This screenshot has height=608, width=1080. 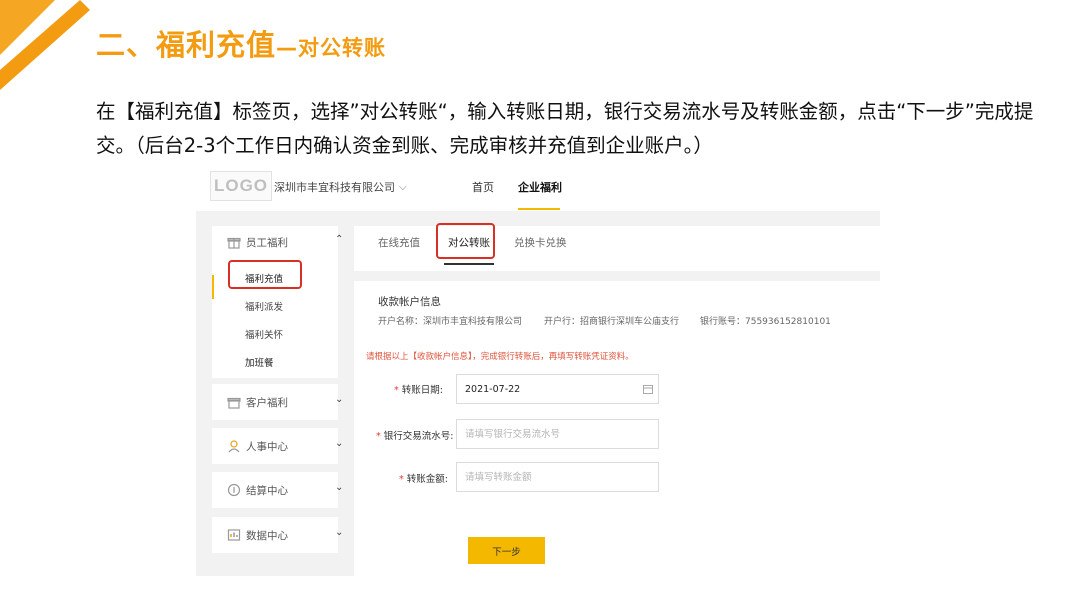 I want to click on calendar-icon, so click(x=648, y=389).